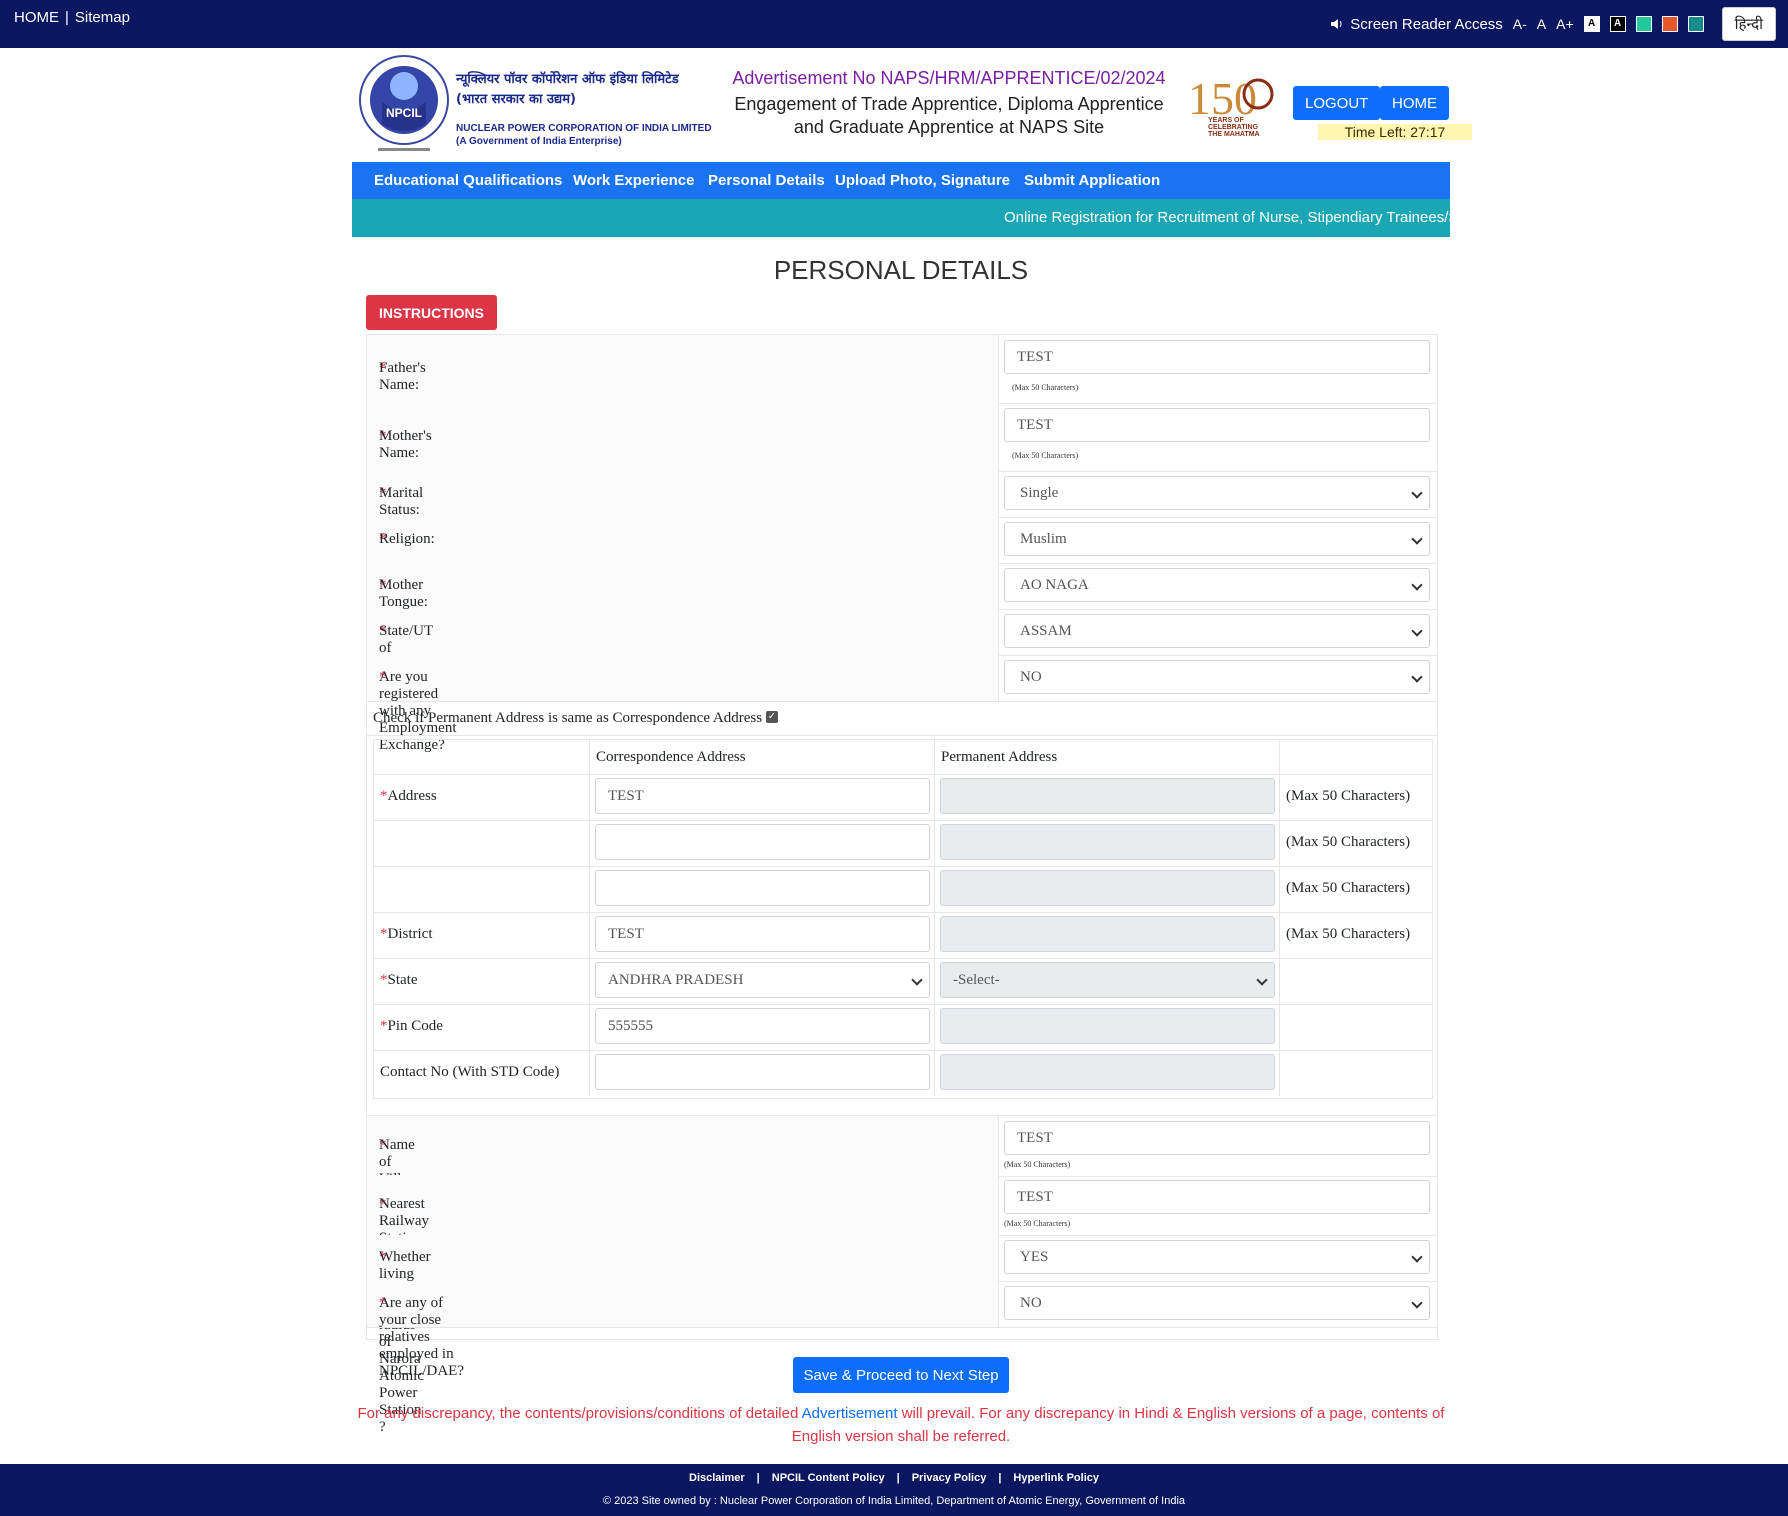 This screenshot has height=1516, width=1788. What do you see at coordinates (1617, 24) in the screenshot?
I see `theme-black-button: A` at bounding box center [1617, 24].